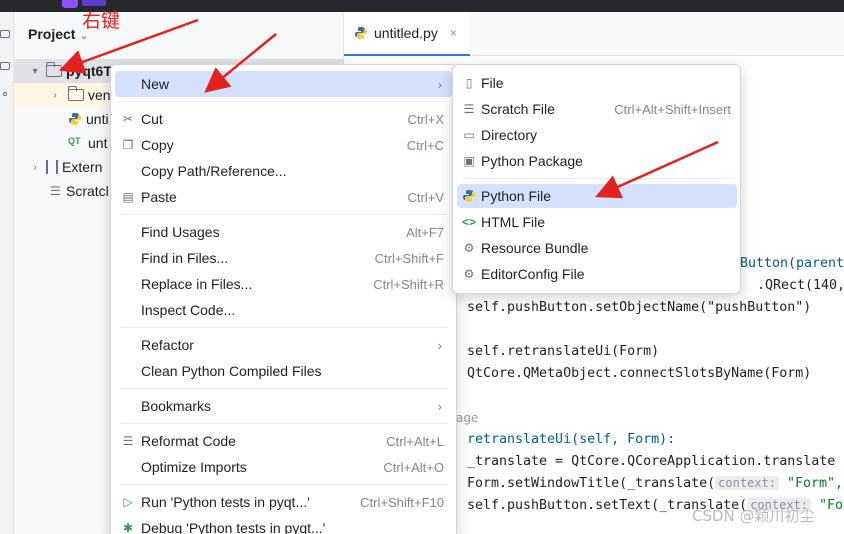 This screenshot has width=844, height=534. Describe the element at coordinates (283, 371) in the screenshot. I see `menu-item-clean-compiled: Clean Python Compiled Files` at that location.